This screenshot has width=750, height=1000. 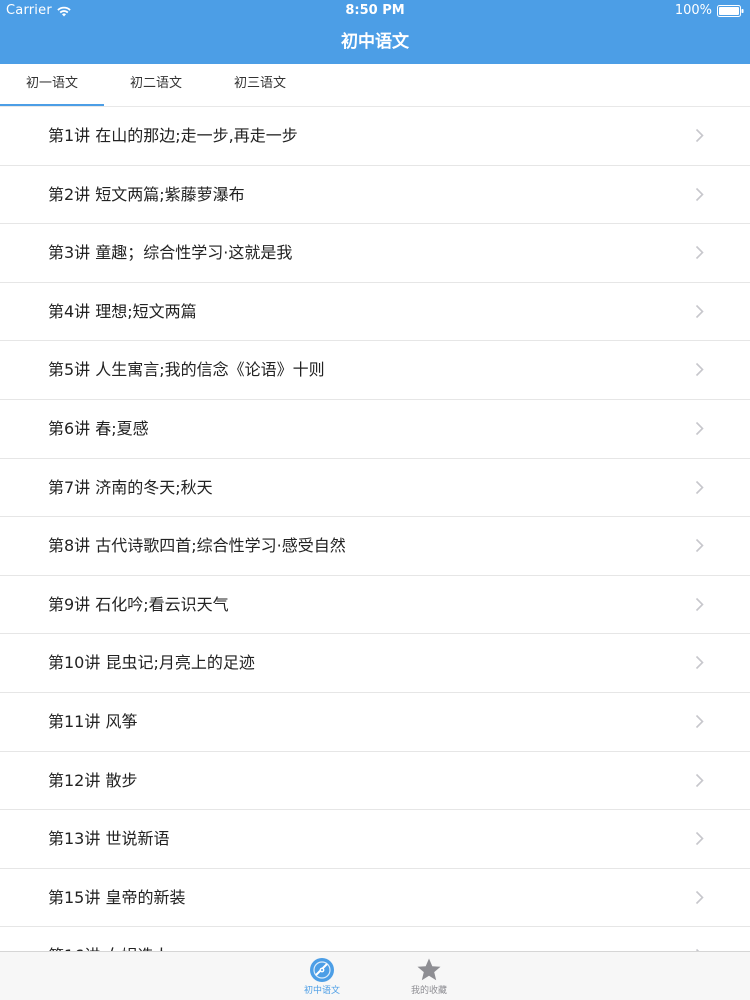 I want to click on tab-grade-1: 初一语文, so click(x=52, y=85).